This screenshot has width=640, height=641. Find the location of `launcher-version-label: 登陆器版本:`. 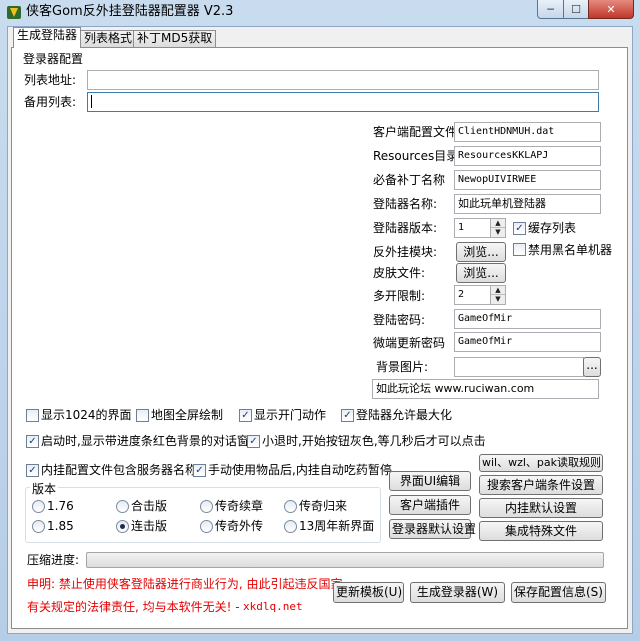

launcher-version-label: 登陆器版本: is located at coordinates (405, 228).